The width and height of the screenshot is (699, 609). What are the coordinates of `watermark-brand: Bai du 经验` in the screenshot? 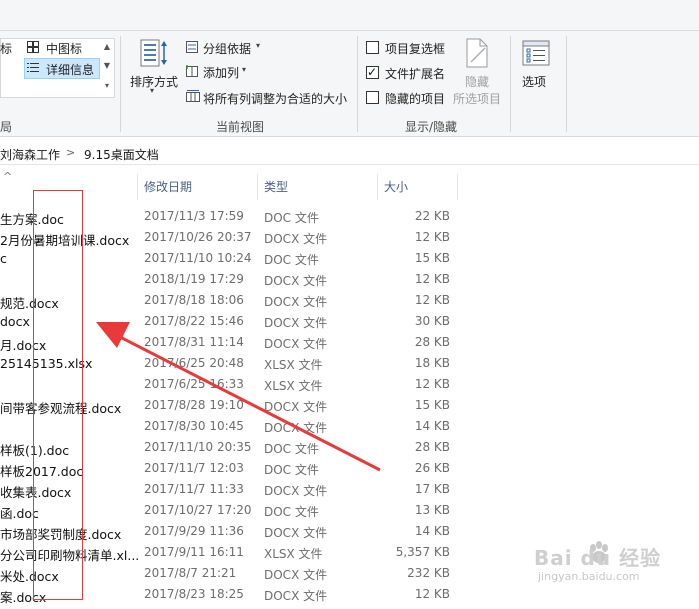 It's located at (598, 558).